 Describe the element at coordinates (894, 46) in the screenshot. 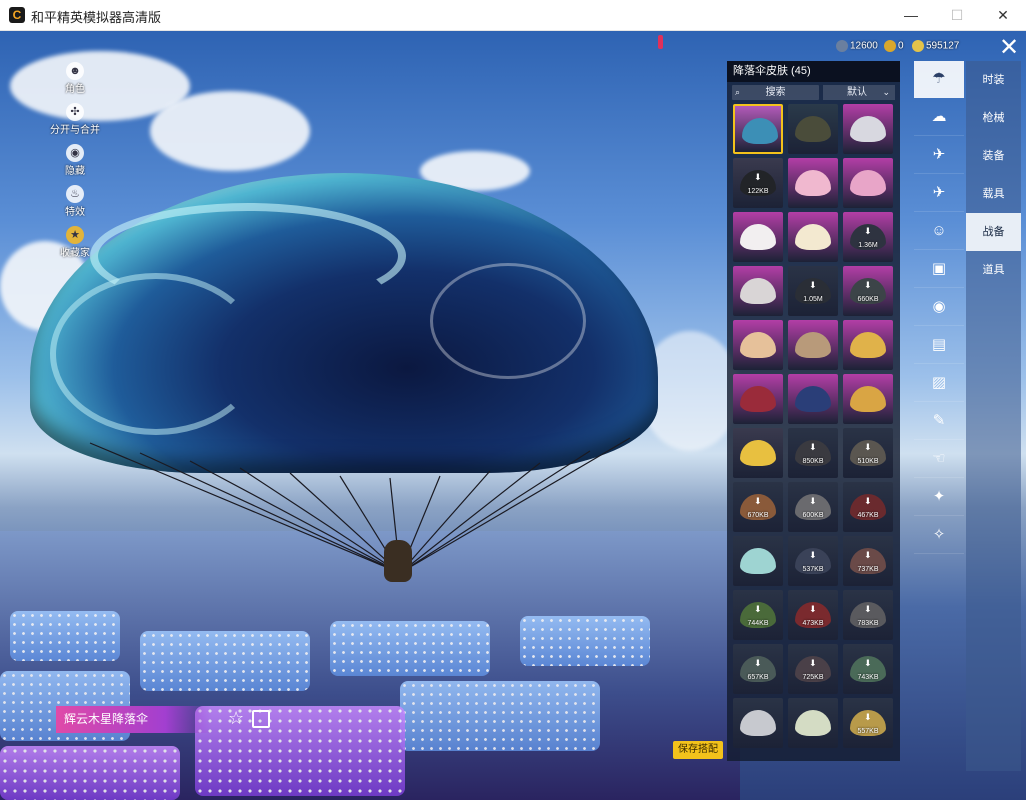

I see `currency-b: 0` at that location.